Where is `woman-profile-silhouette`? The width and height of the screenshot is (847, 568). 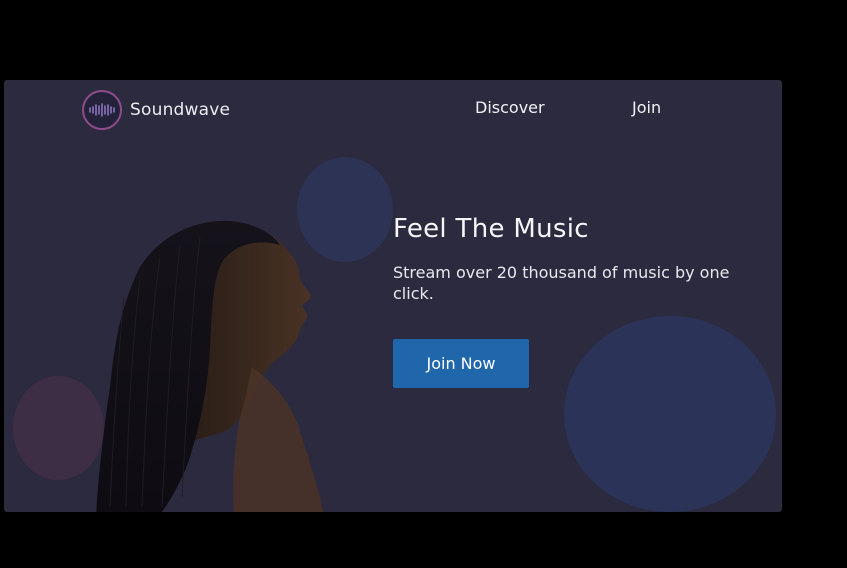 woman-profile-silhouette is located at coordinates (210, 366).